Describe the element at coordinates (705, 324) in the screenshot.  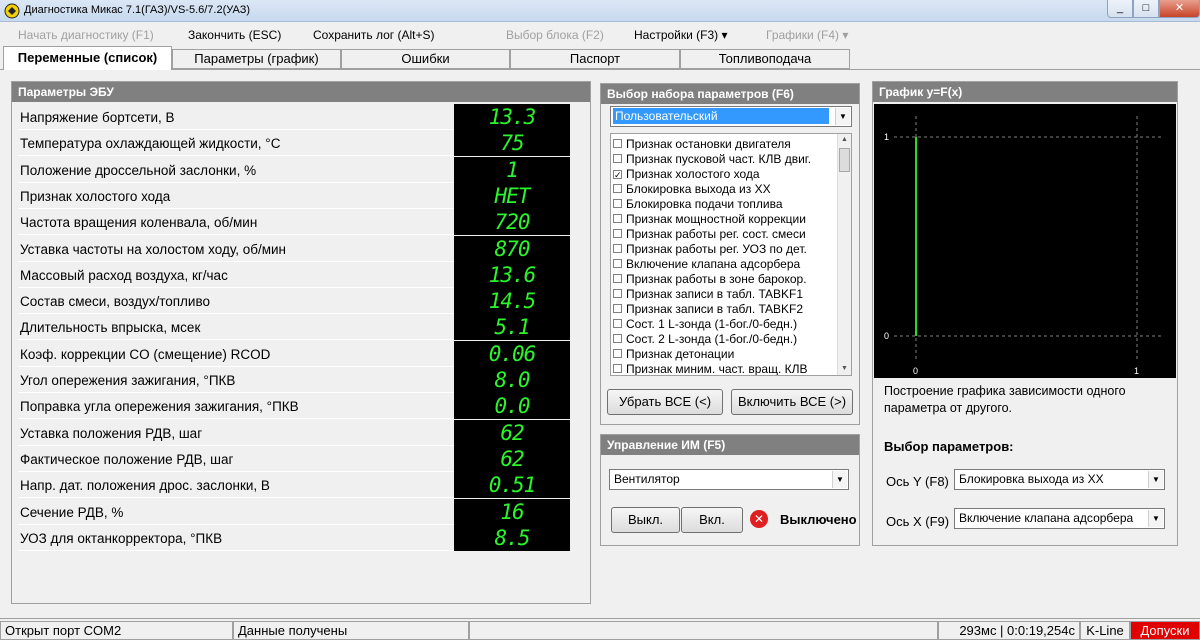
I see `param-list-item: Сост. 1 L-зонда (1-бог./0-бедн.)` at that location.